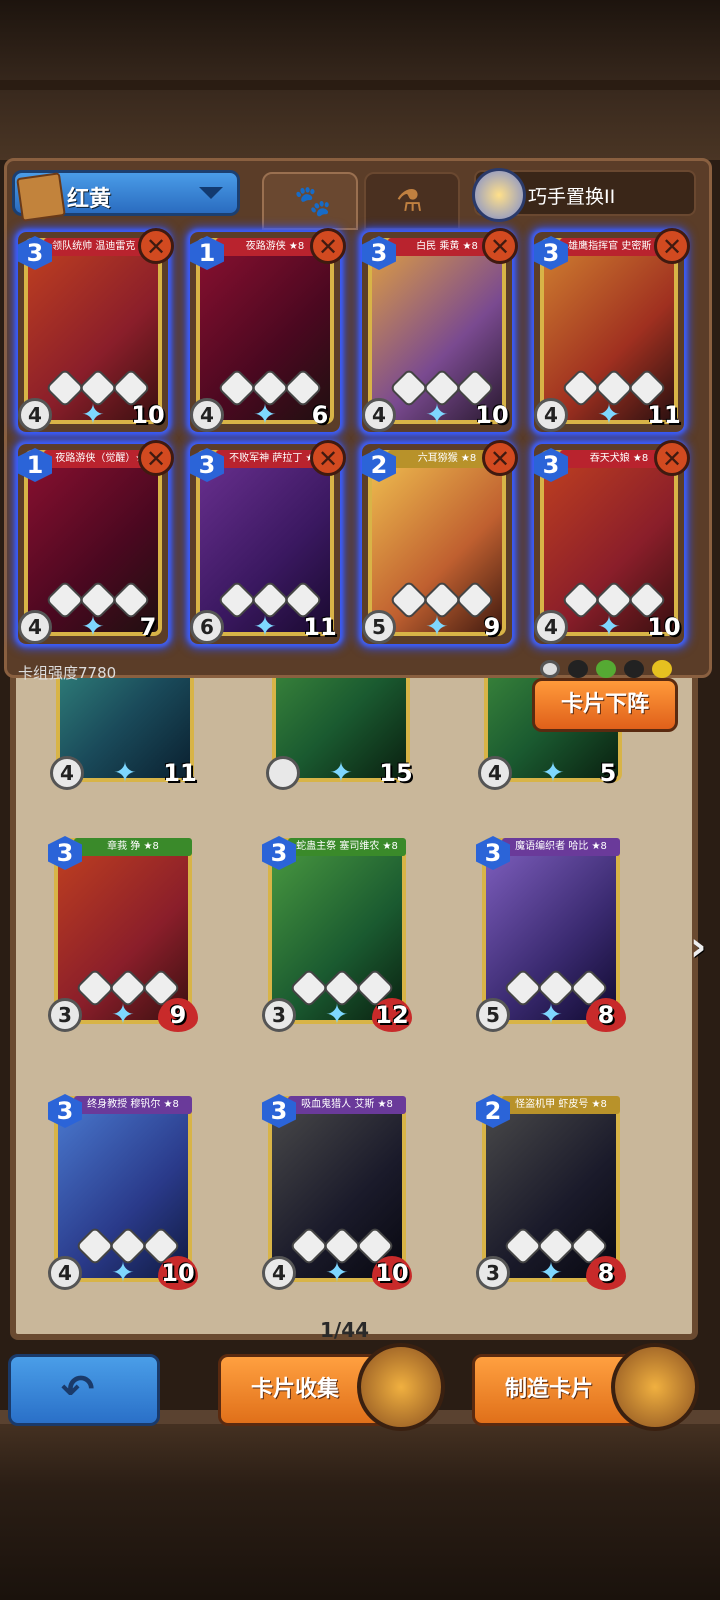 The image size is (720, 1600). What do you see at coordinates (655, 1387) in the screenshot?
I see `paw-potion-icon` at bounding box center [655, 1387].